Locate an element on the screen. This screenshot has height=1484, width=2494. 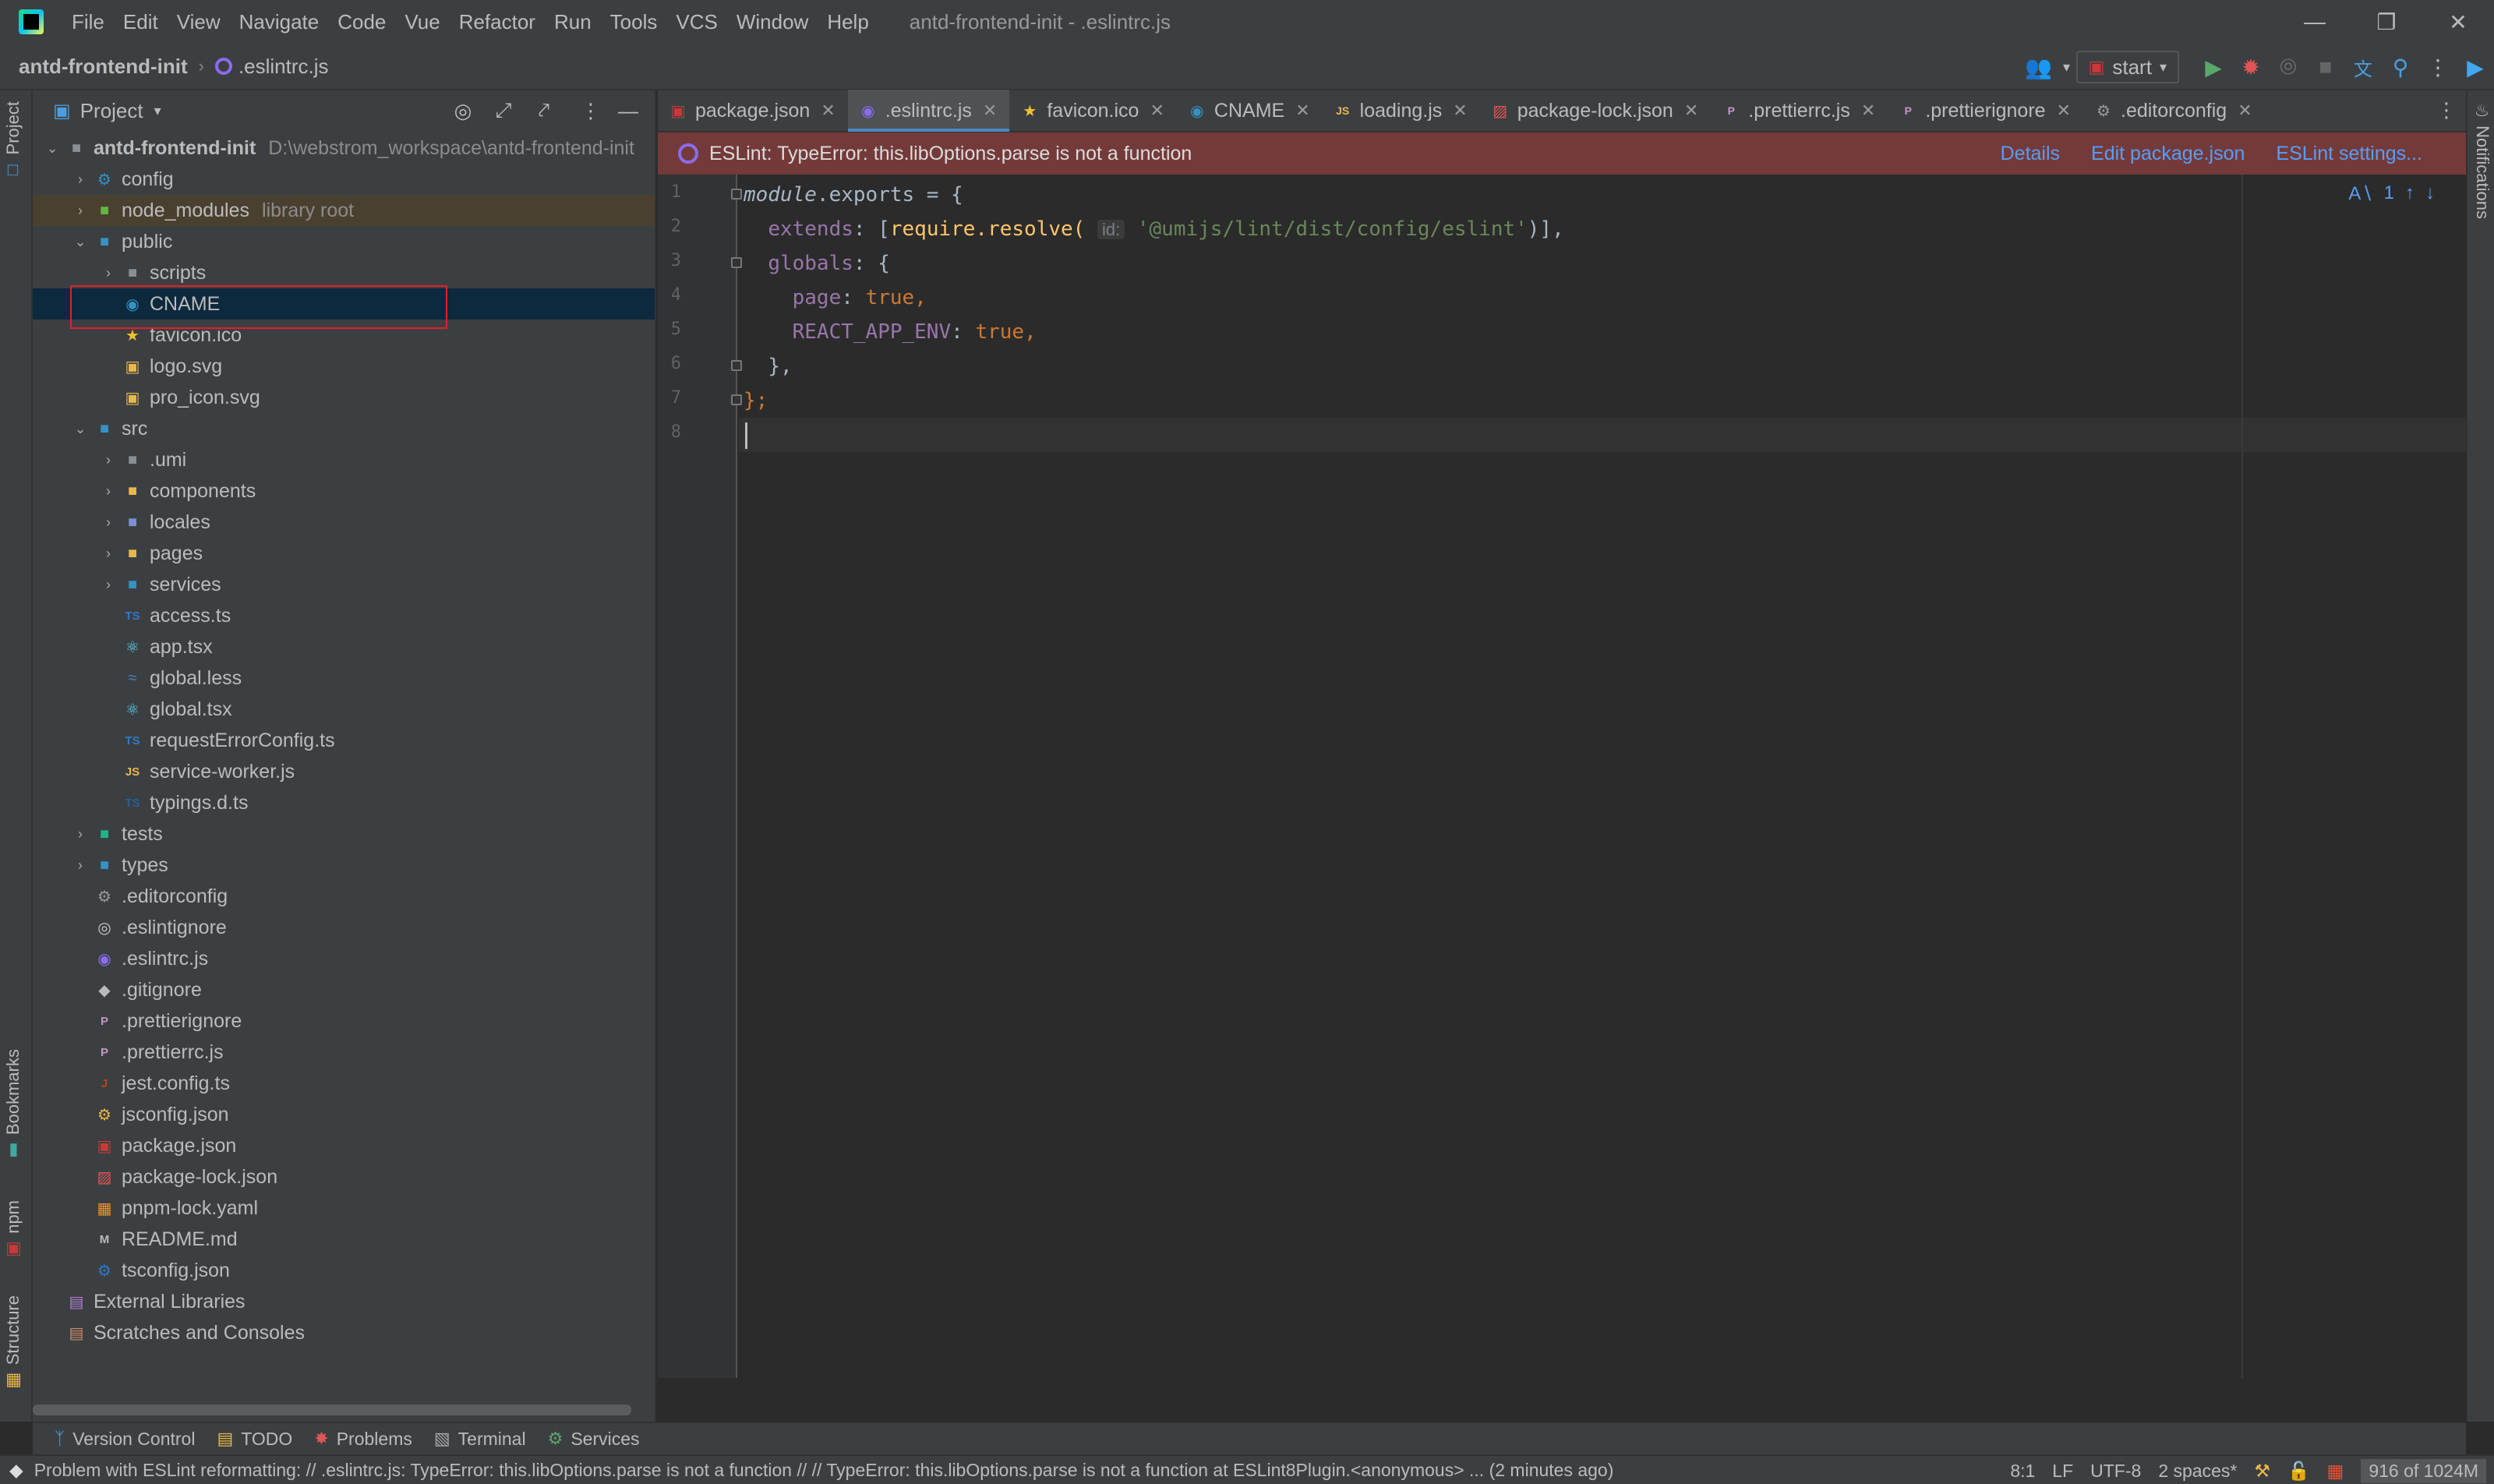
tree-item: ▤ Scratches and Consoles is located at coordinates (344, 1332).